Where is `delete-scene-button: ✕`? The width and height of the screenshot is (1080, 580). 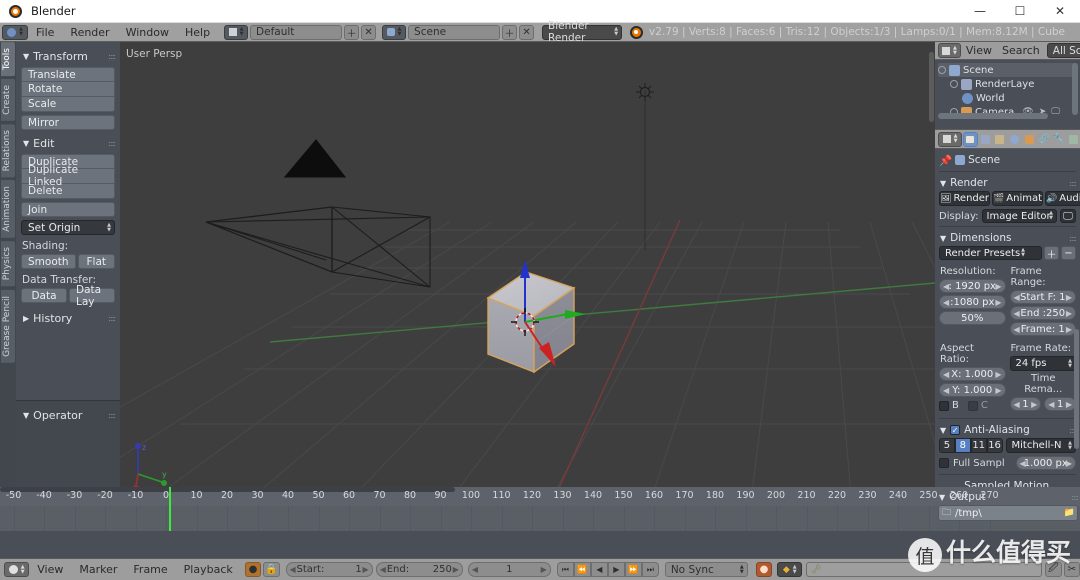
delete-scene-button: ✕ is located at coordinates (527, 32).